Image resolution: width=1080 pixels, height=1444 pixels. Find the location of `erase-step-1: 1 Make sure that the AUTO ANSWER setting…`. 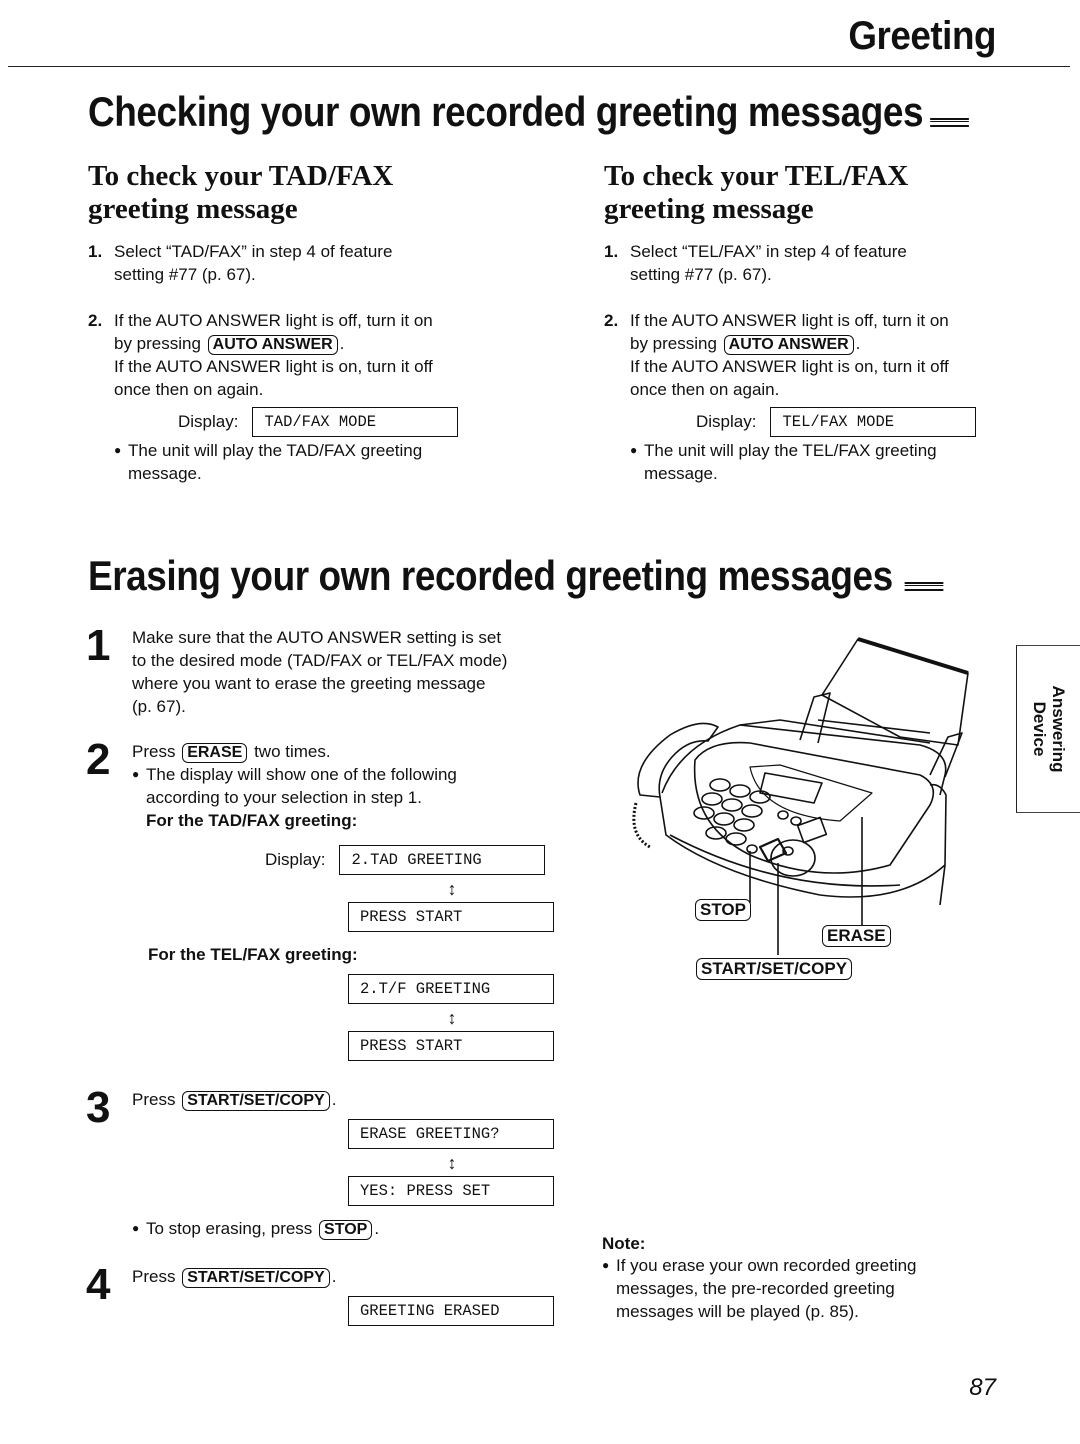

erase-step-1: 1 Make sure that the AUTO ANSWER setting… is located at coordinates (297, 669).